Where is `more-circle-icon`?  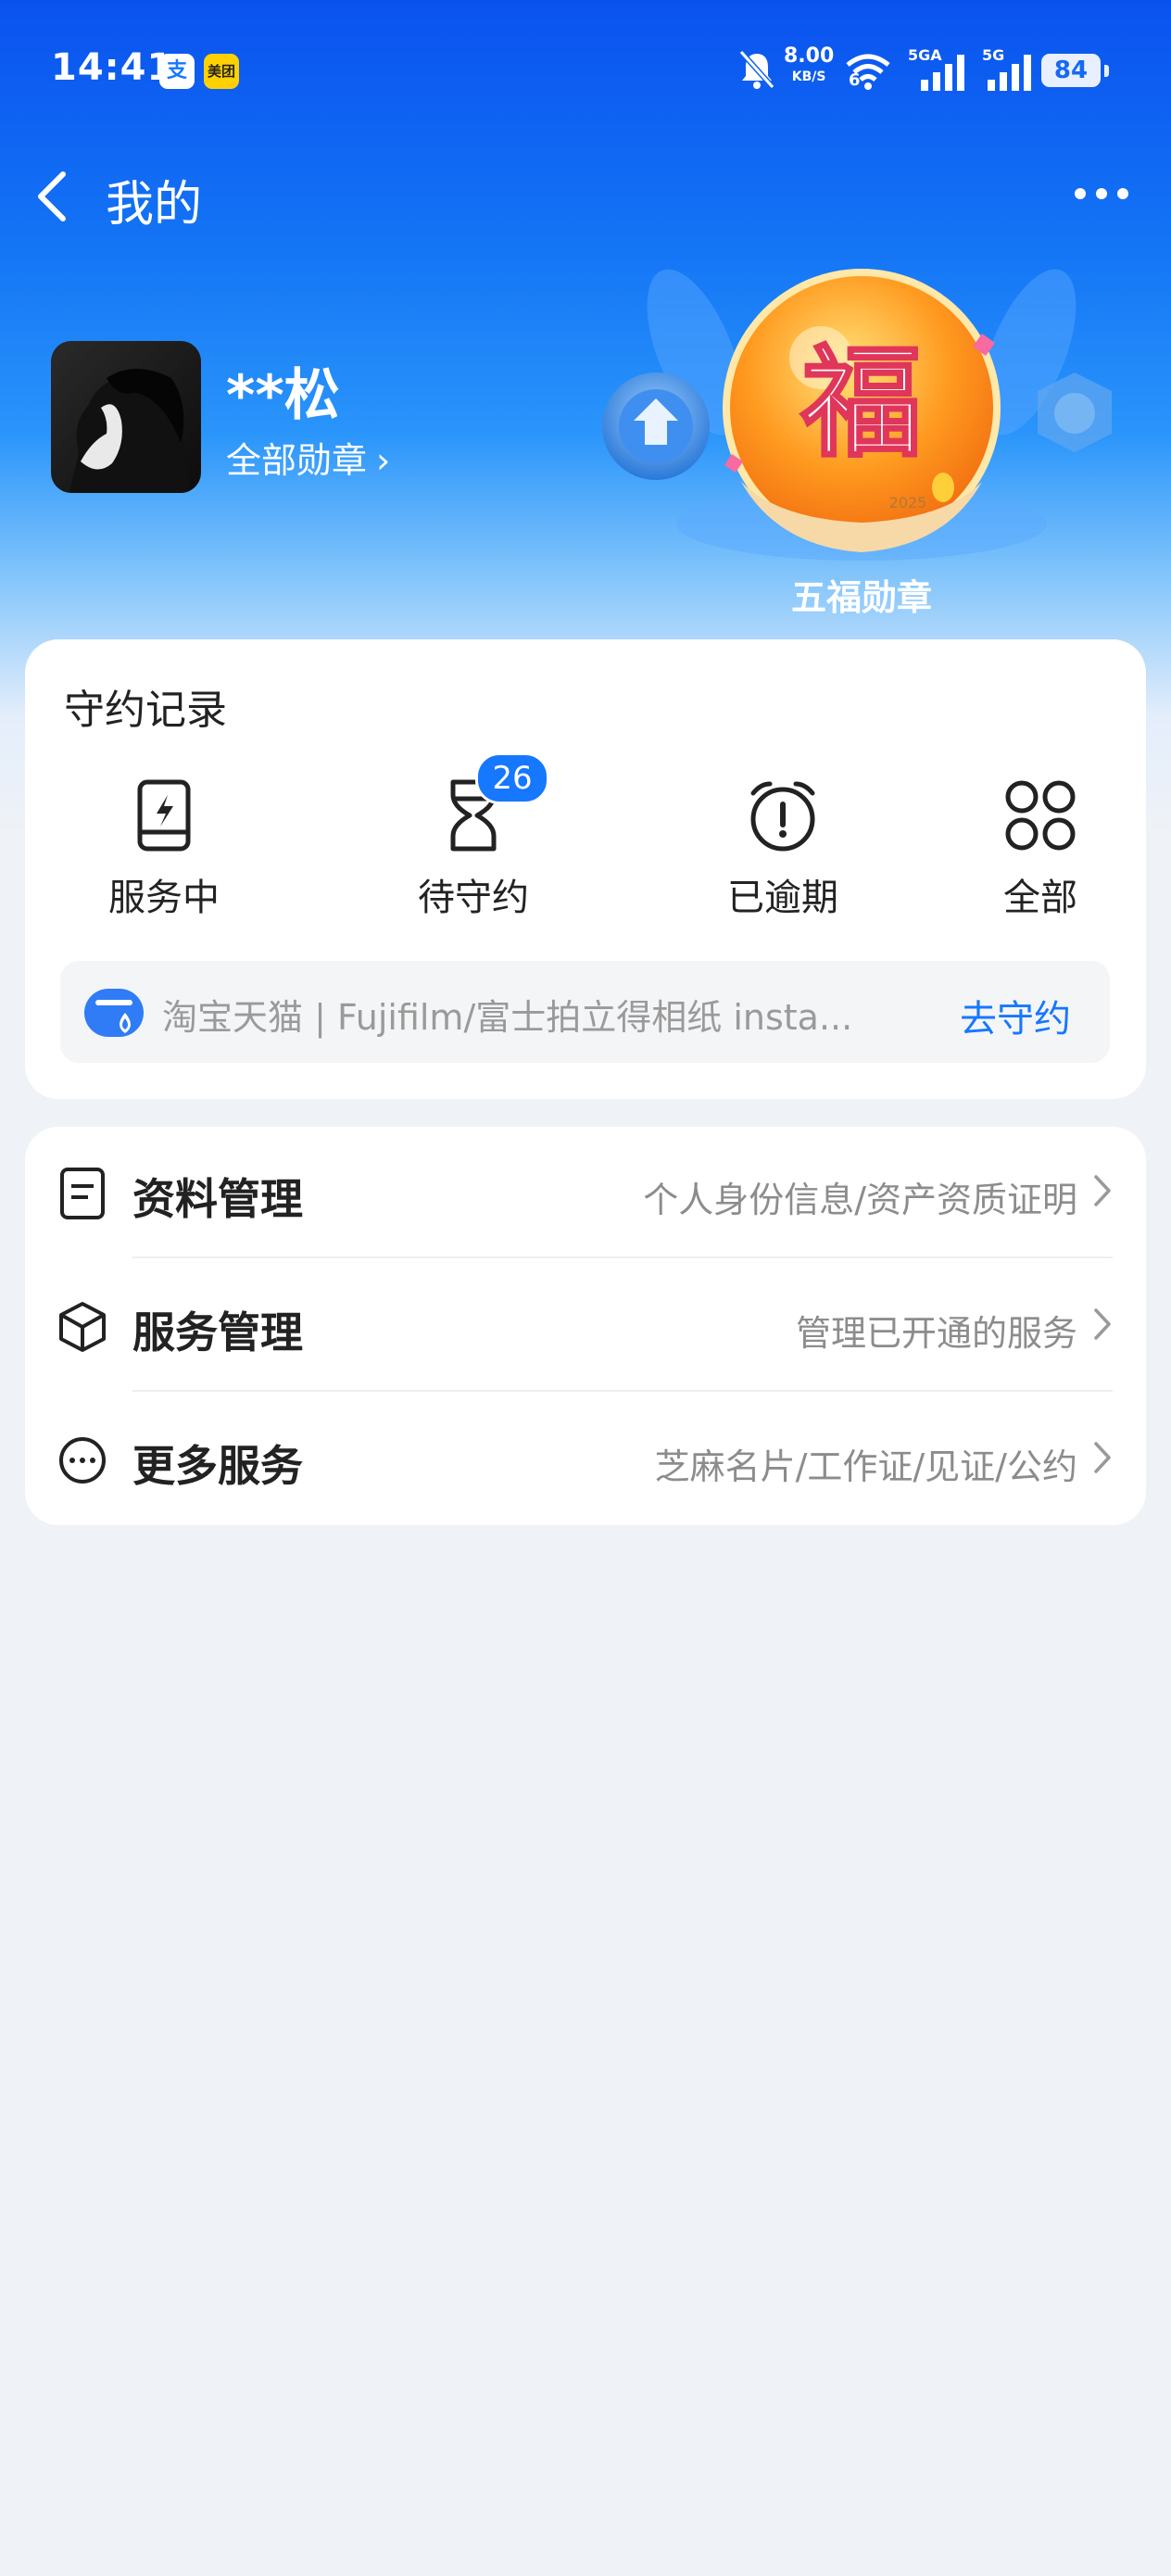 more-circle-icon is located at coordinates (83, 1461).